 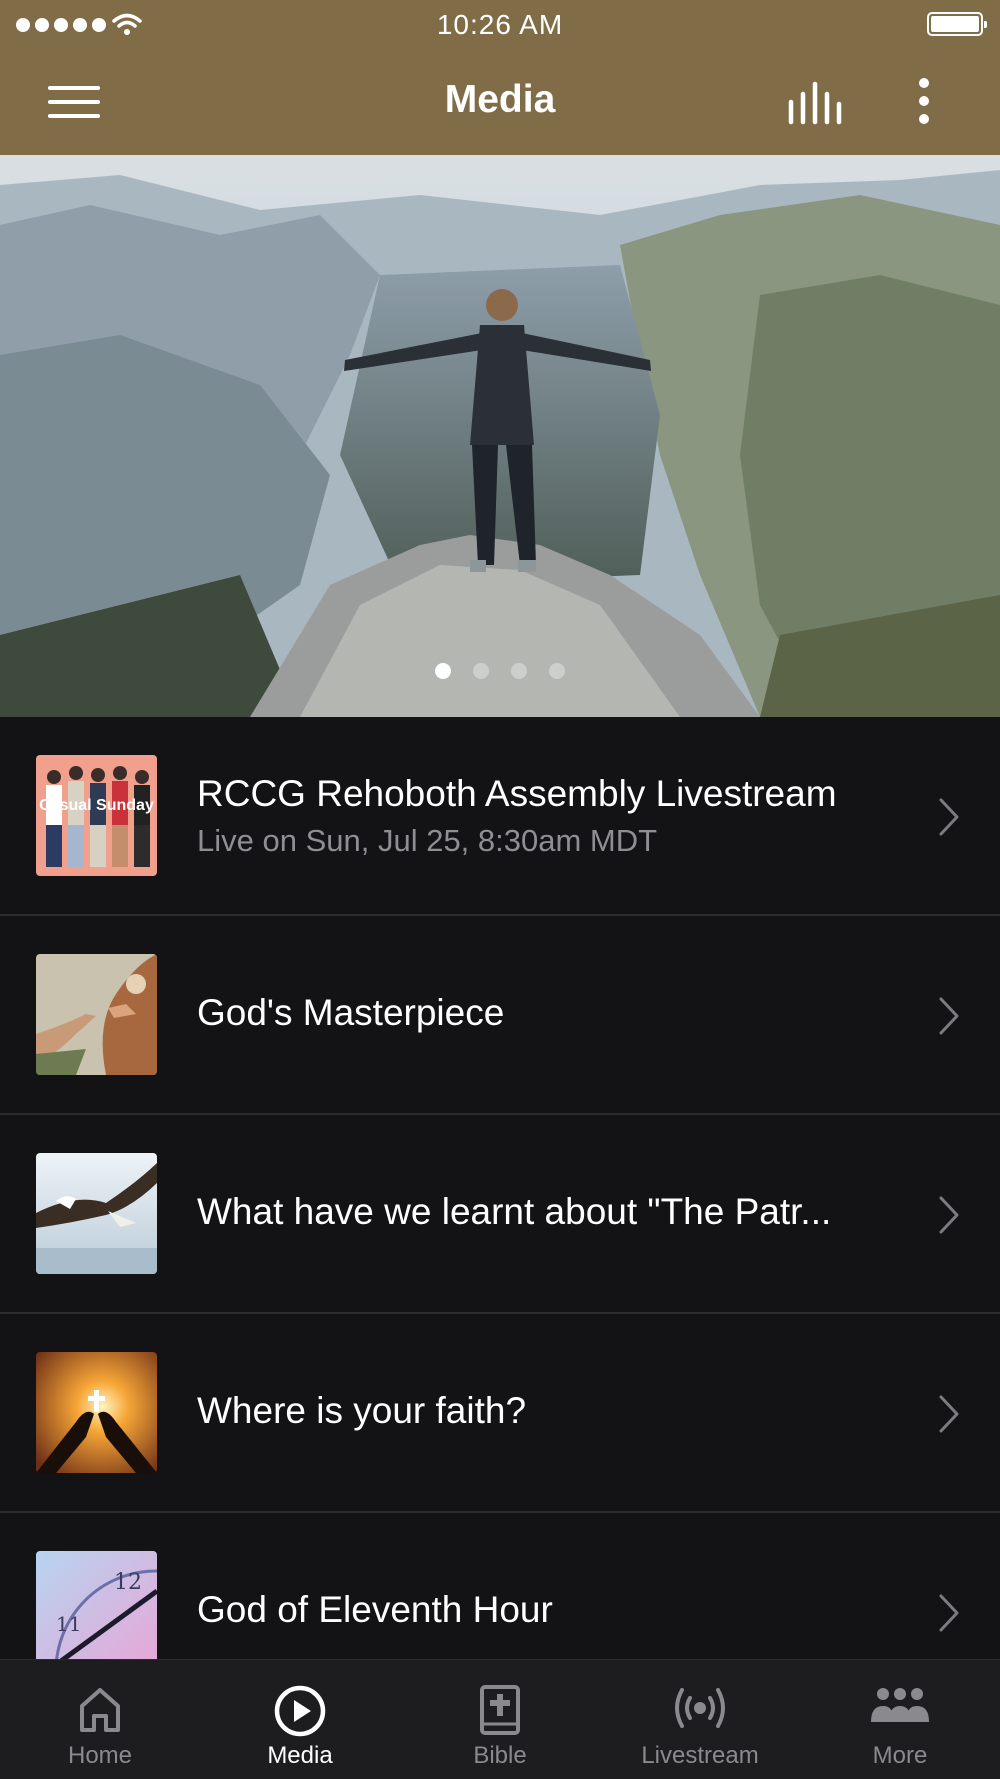 I want to click on media-item-where-is-your-faith: Where is your faith?, so click(x=500, y=1413).